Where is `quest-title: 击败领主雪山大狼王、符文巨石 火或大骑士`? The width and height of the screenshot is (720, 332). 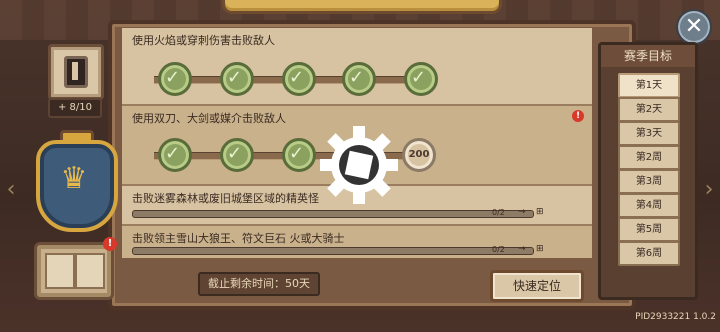 quest-title: 击败领主雪山大狼王、符文巨石 火或大骑士 is located at coordinates (238, 238).